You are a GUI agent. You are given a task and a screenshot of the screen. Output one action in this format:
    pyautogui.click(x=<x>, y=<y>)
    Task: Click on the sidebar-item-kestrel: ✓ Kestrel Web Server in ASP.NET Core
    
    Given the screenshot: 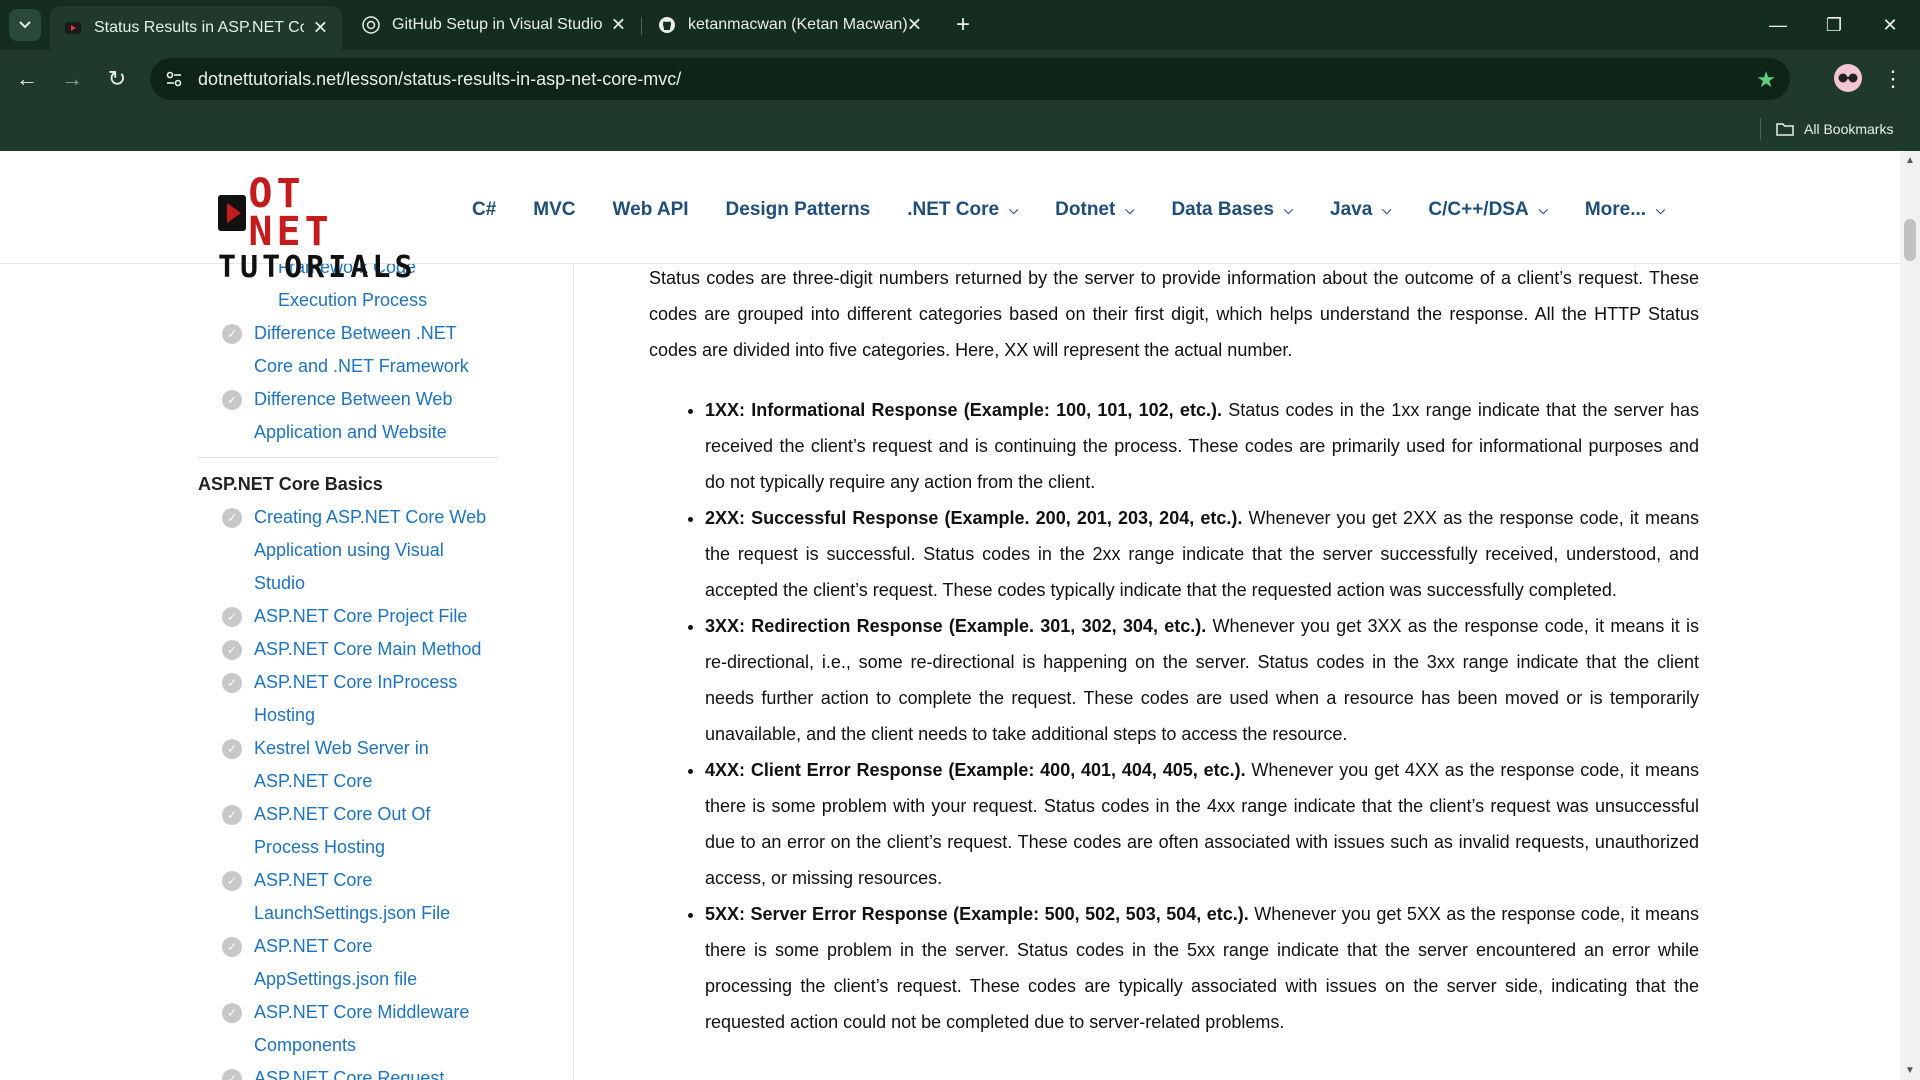 What is the action you would take?
    pyautogui.click(x=361, y=765)
    